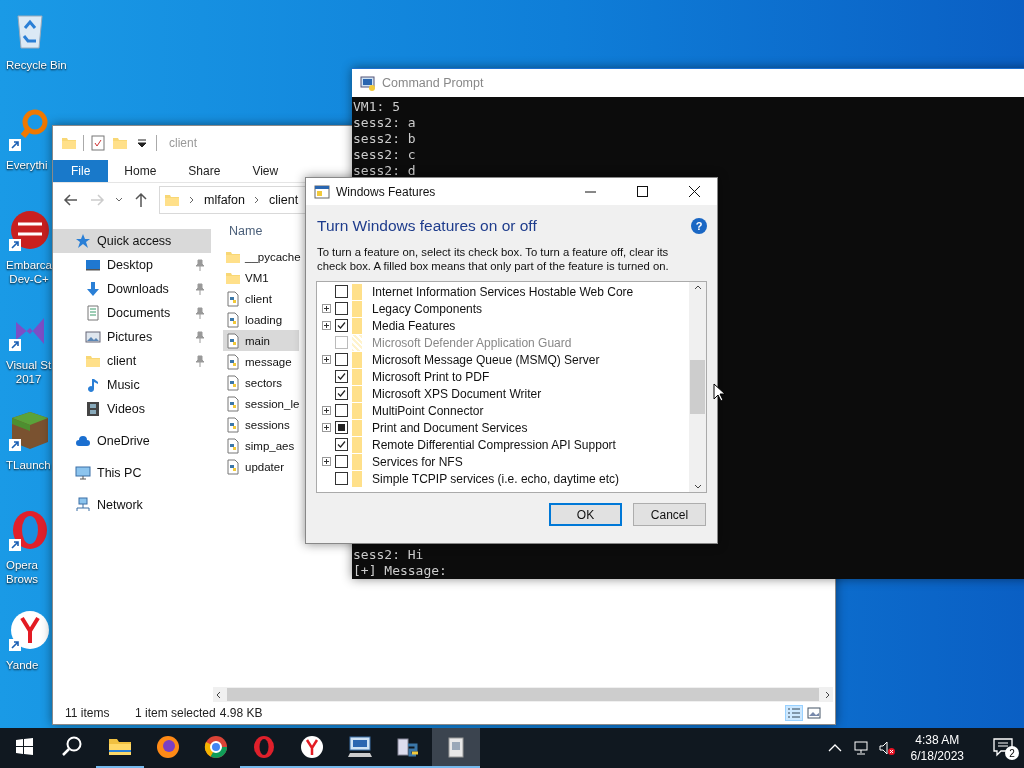 This screenshot has height=768, width=1024. Describe the element at coordinates (669, 514) in the screenshot. I see `cancel-button: Cancel` at that location.